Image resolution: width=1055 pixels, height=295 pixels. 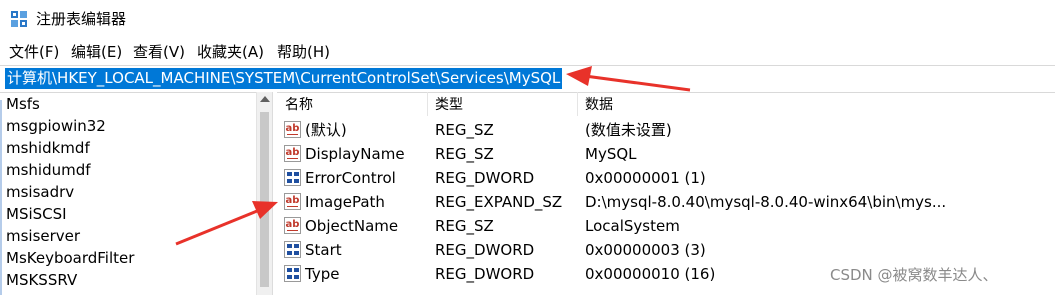 What do you see at coordinates (81, 19) in the screenshot?
I see `window-title: 注册表编辑器` at bounding box center [81, 19].